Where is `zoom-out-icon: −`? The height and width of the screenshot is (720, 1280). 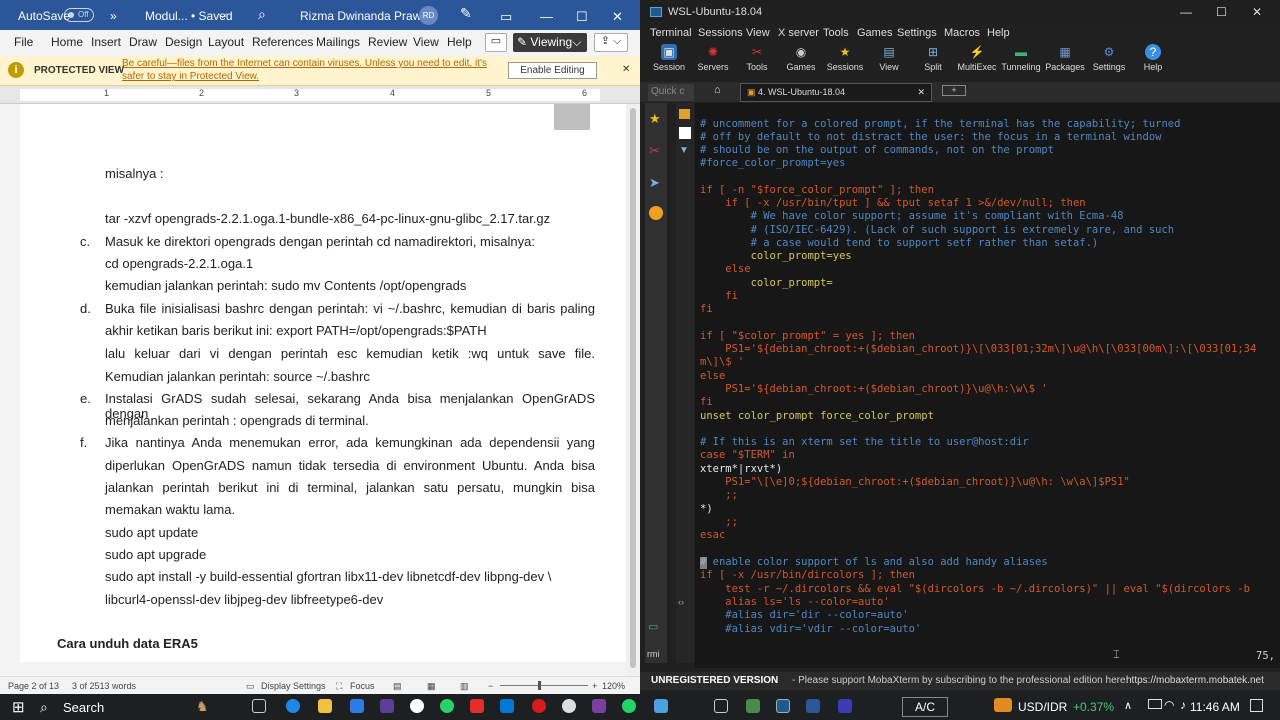
zoom-out-icon: − is located at coordinates (490, 686).